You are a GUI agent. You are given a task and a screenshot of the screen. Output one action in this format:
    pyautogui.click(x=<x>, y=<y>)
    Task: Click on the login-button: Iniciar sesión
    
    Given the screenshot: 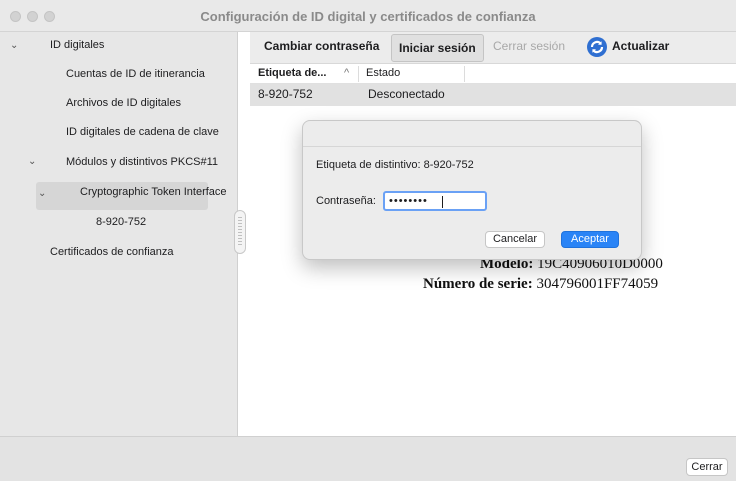 What is the action you would take?
    pyautogui.click(x=437, y=48)
    